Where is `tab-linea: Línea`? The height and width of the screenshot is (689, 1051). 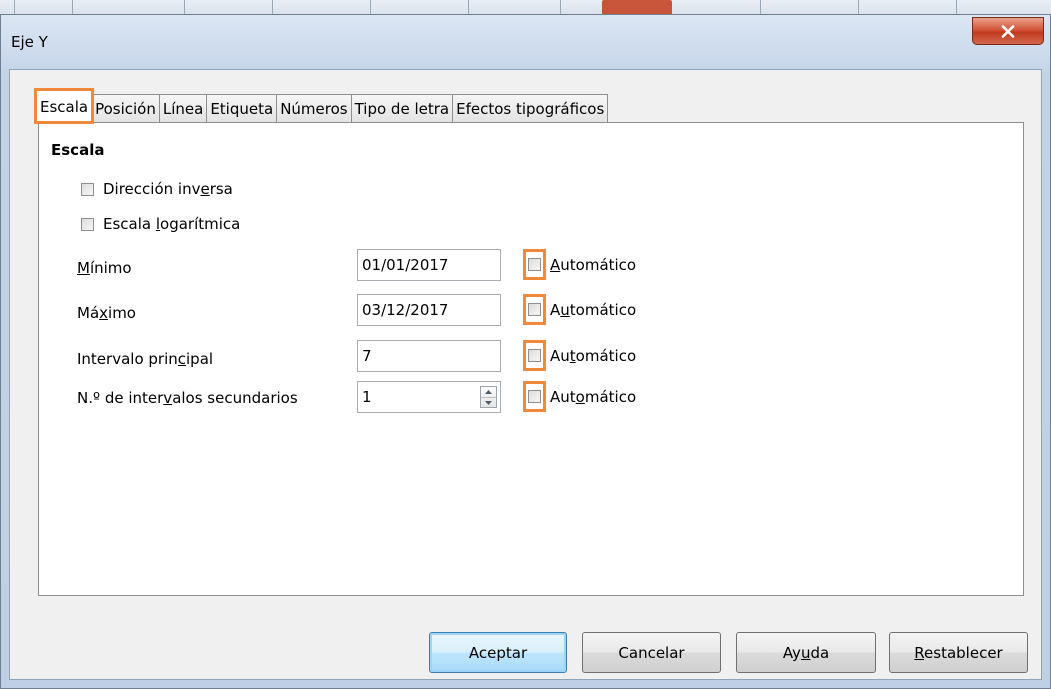 tab-linea: Línea is located at coordinates (183, 108).